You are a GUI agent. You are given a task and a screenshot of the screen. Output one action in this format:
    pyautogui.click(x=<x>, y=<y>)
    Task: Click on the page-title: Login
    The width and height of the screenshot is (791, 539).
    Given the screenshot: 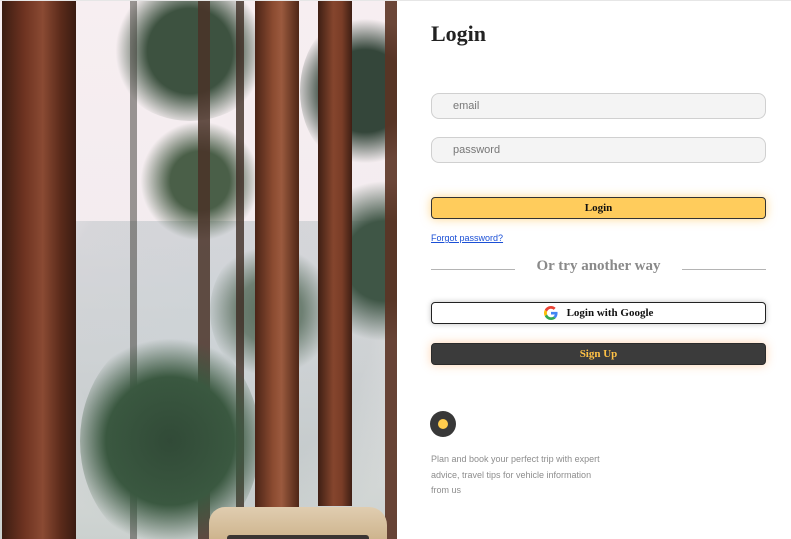 What is the action you would take?
    pyautogui.click(x=459, y=33)
    